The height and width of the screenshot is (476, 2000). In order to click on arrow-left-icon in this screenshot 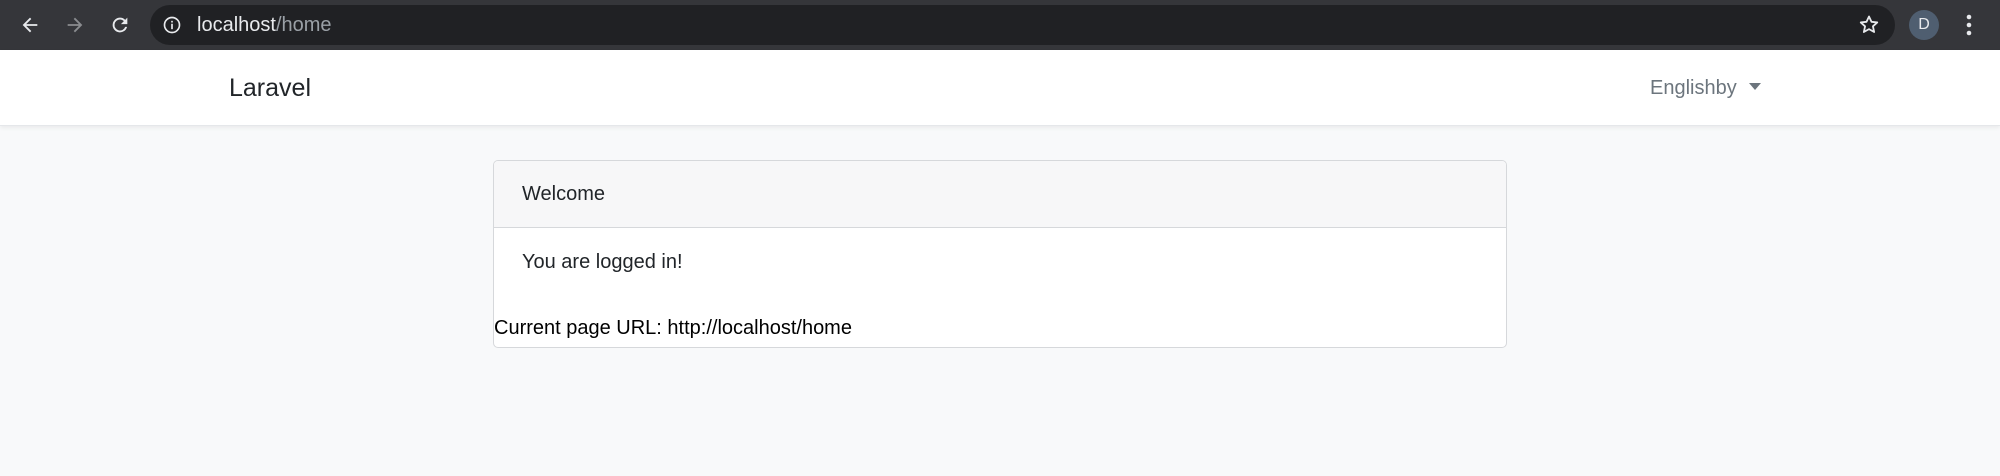, I will do `click(30, 25)`.